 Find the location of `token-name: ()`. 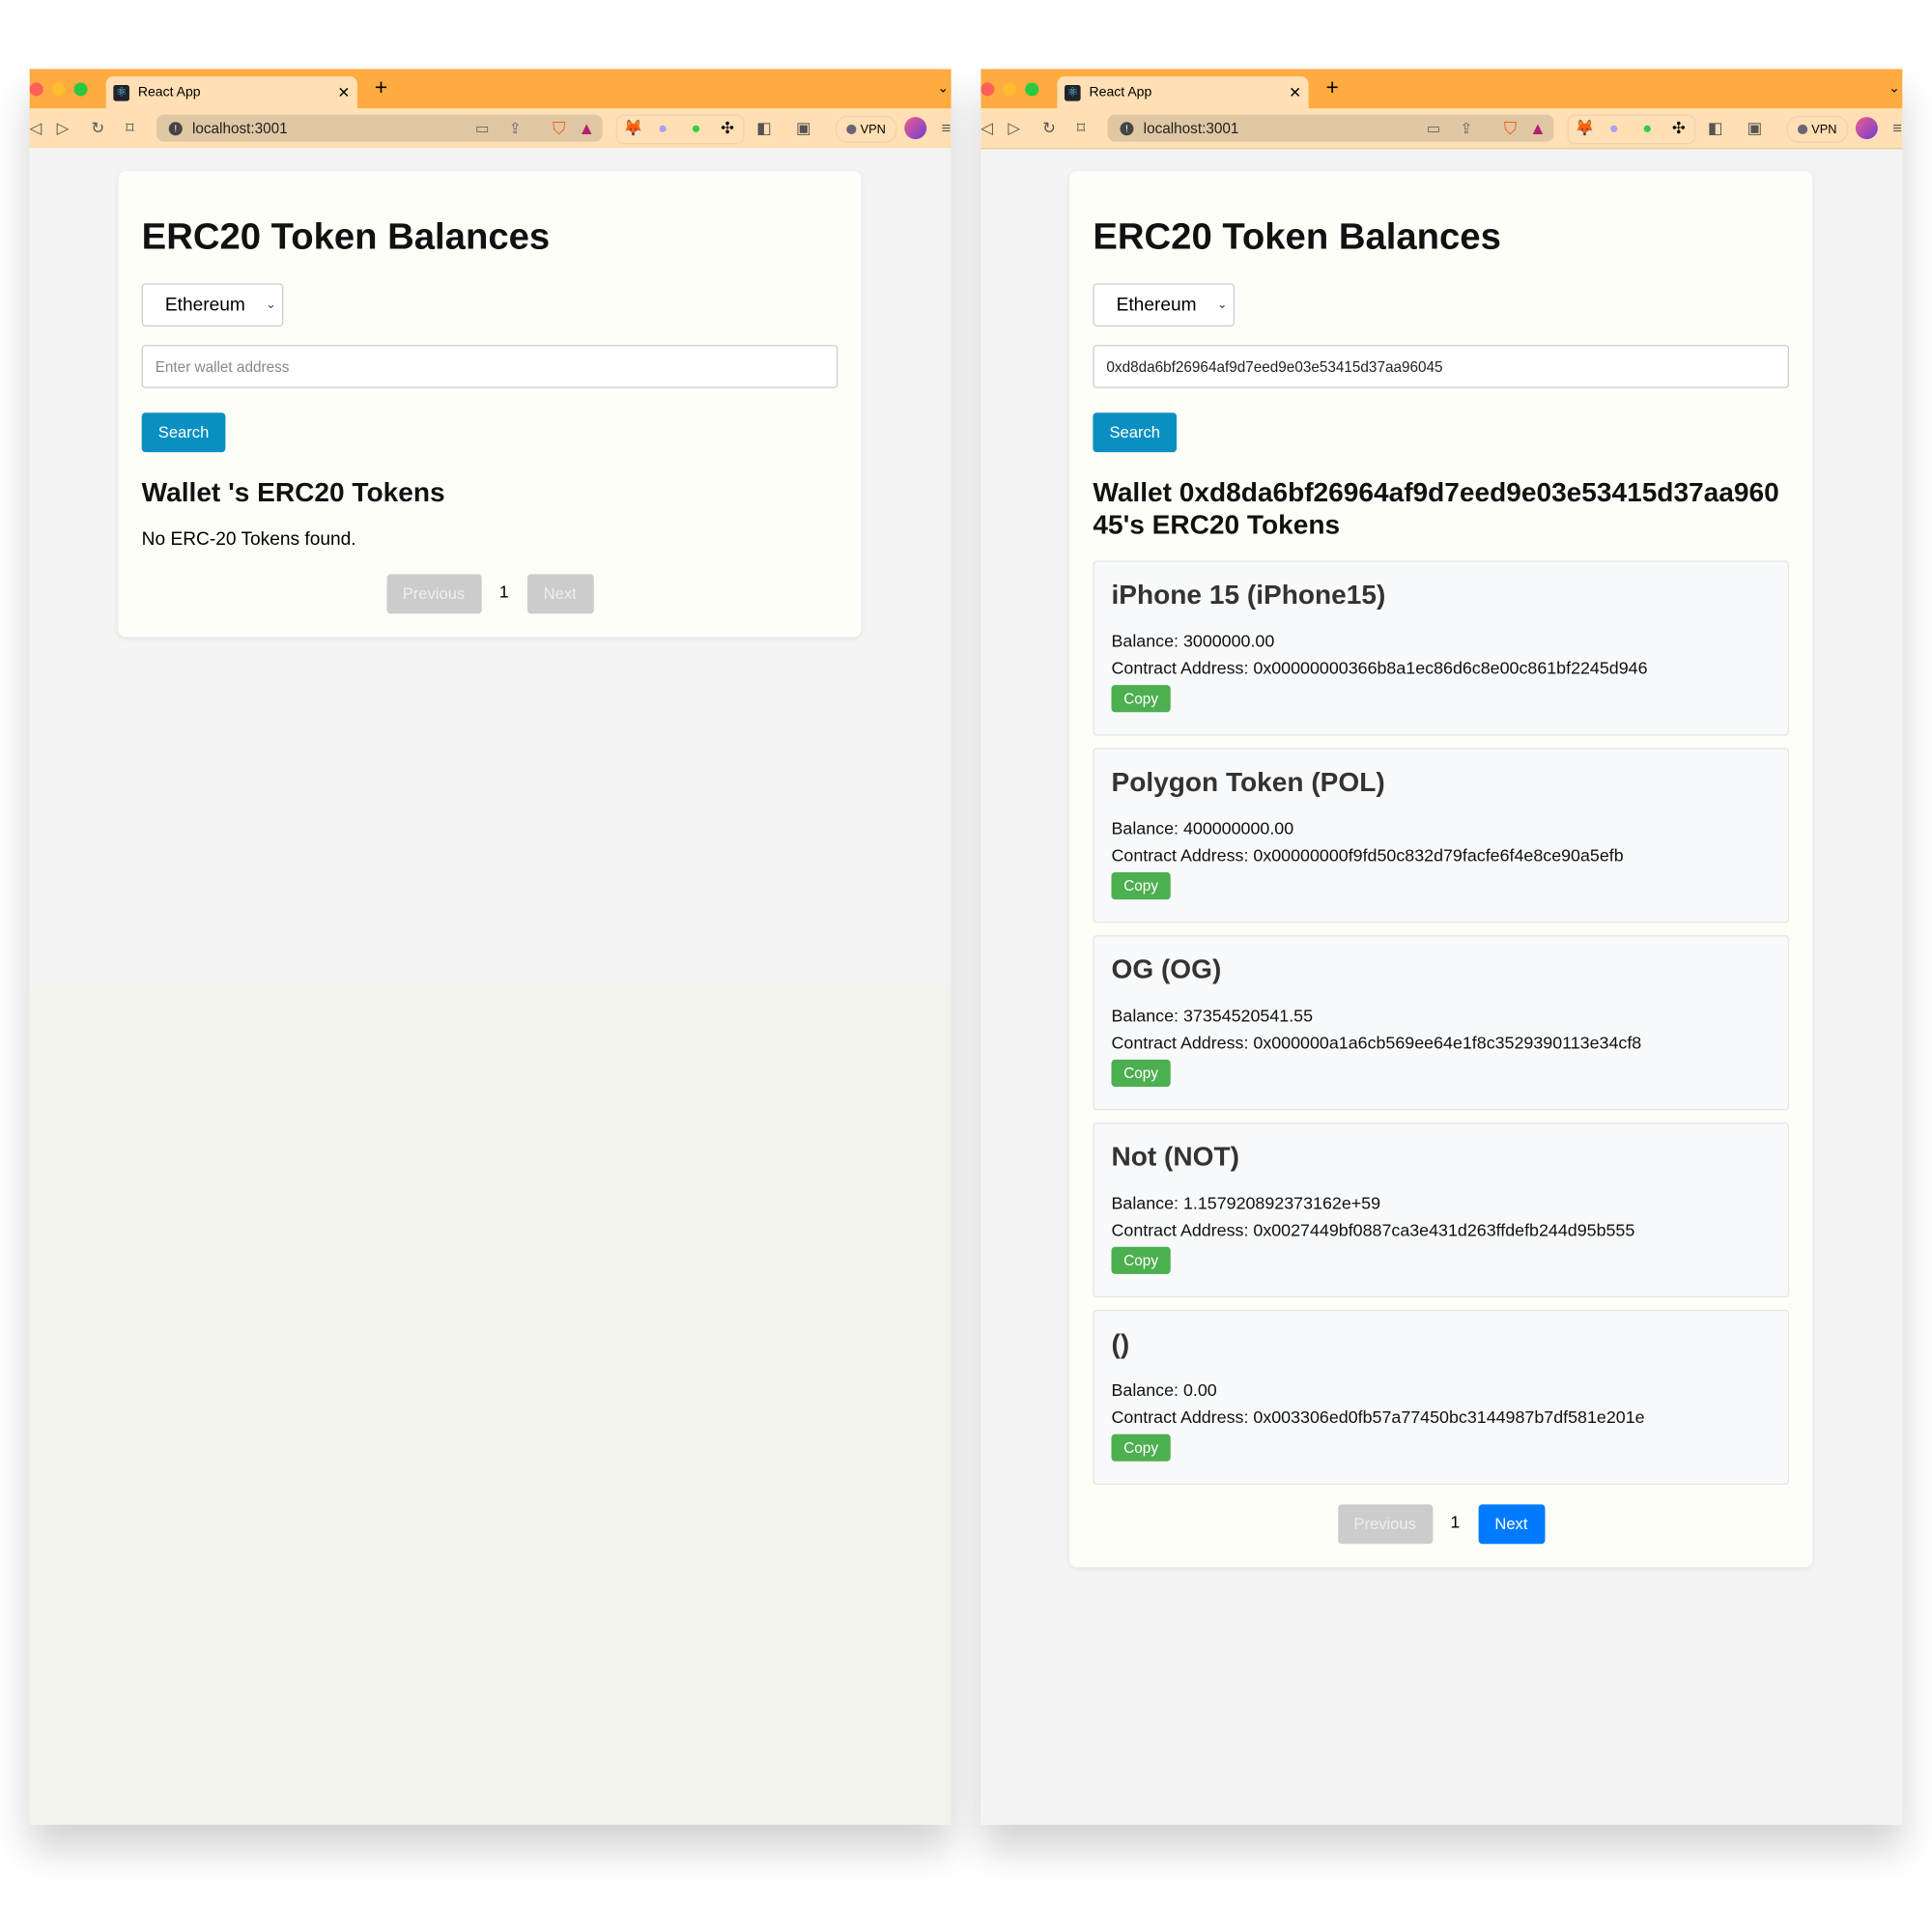

token-name: () is located at coordinates (1120, 1343).